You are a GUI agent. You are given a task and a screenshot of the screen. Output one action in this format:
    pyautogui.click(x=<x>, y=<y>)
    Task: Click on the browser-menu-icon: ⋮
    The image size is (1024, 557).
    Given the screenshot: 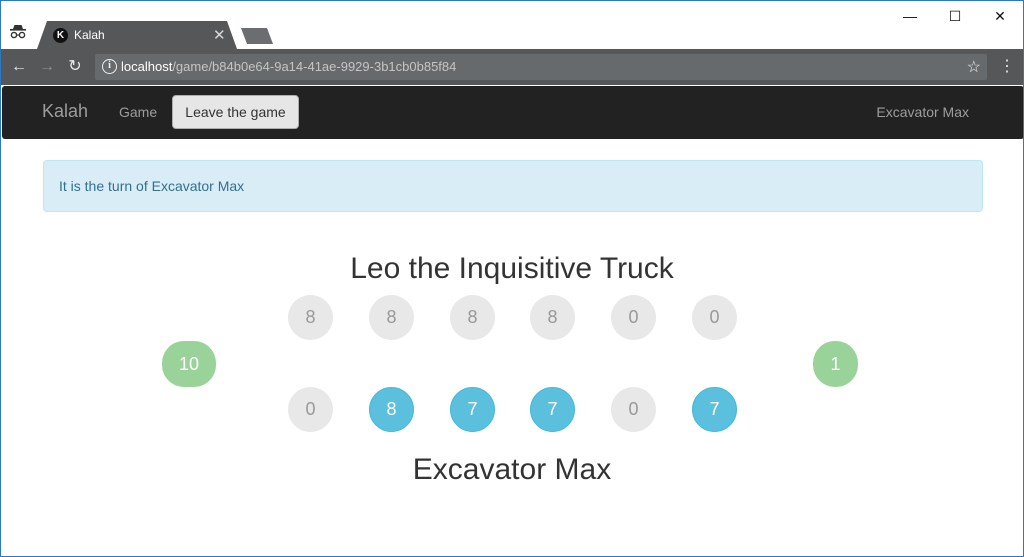 What is the action you would take?
    pyautogui.click(x=1007, y=67)
    